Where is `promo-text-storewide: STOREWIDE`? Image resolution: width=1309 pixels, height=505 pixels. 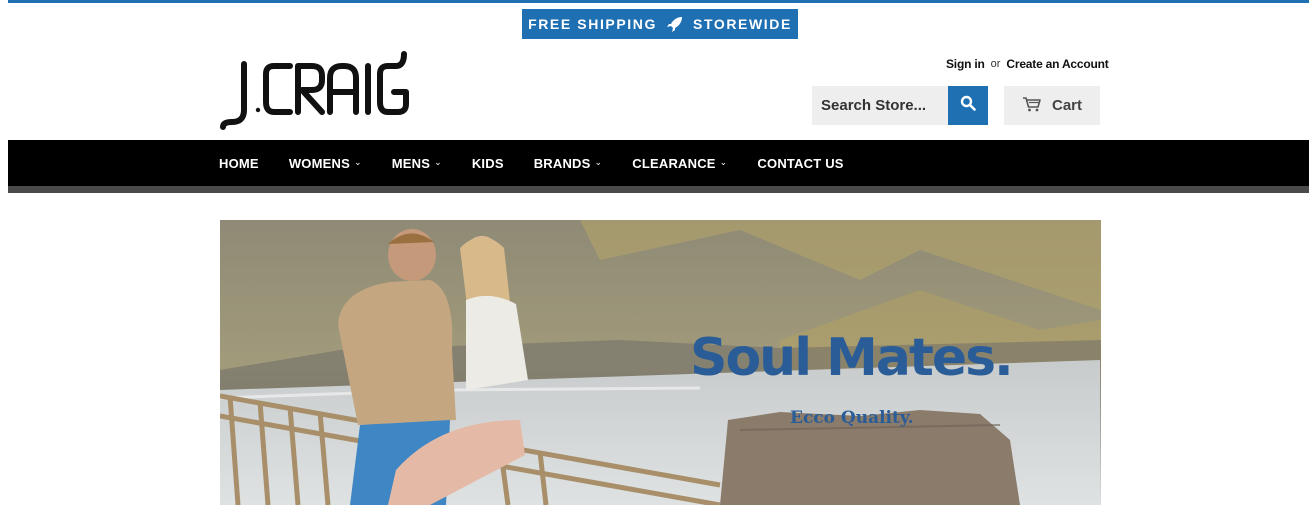 promo-text-storewide: STOREWIDE is located at coordinates (742, 24).